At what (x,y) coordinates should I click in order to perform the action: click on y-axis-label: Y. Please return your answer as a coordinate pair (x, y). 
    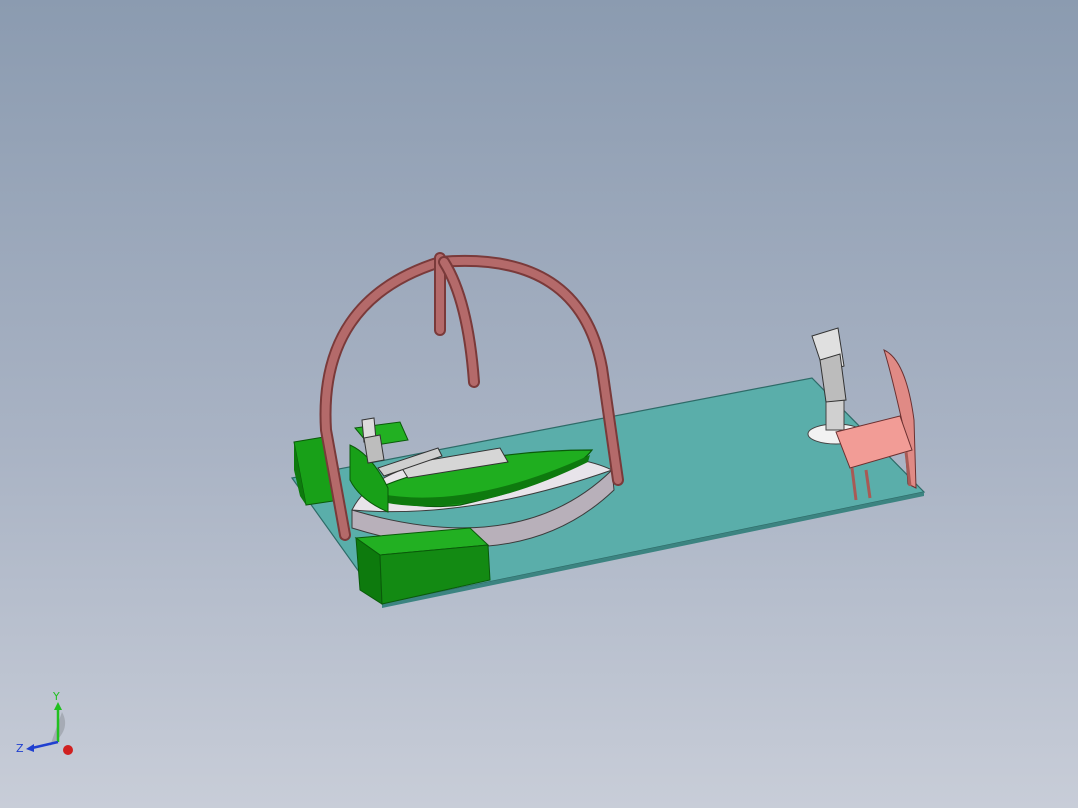
    Looking at the image, I should click on (56, 696).